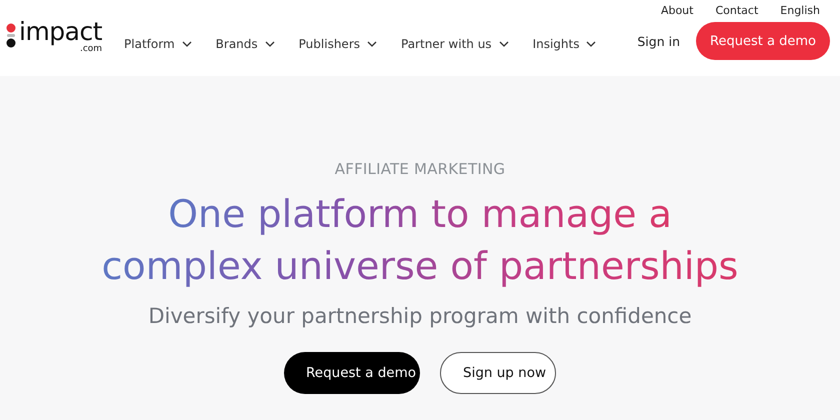 This screenshot has width=840, height=420. Describe the element at coordinates (455, 43) in the screenshot. I see `nav-menu-item: Partner with us` at that location.